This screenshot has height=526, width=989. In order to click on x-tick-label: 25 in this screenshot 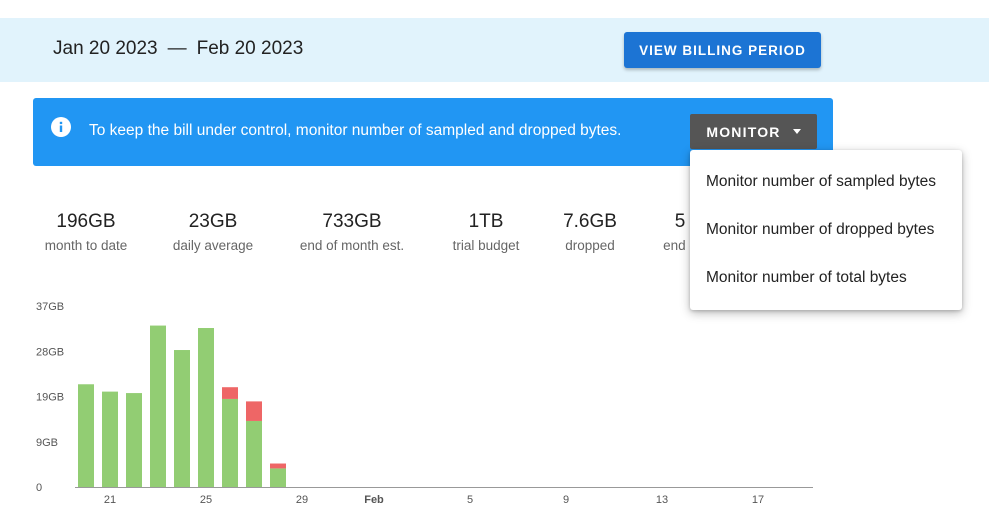, I will do `click(206, 500)`.